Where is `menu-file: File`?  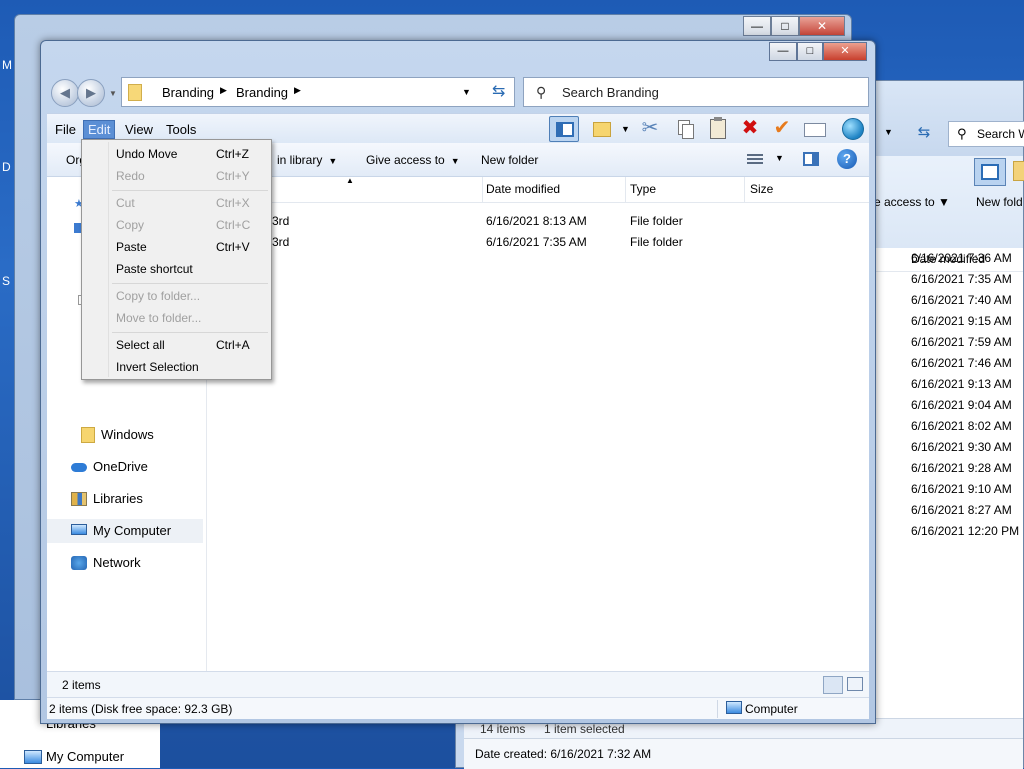
menu-file: File is located at coordinates (65, 129).